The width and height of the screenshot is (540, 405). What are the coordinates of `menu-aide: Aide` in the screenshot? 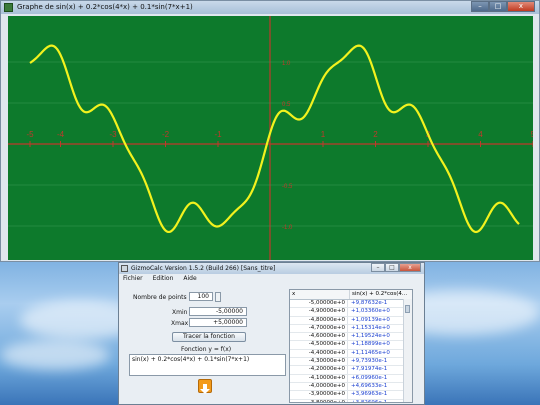 It's located at (189, 279).